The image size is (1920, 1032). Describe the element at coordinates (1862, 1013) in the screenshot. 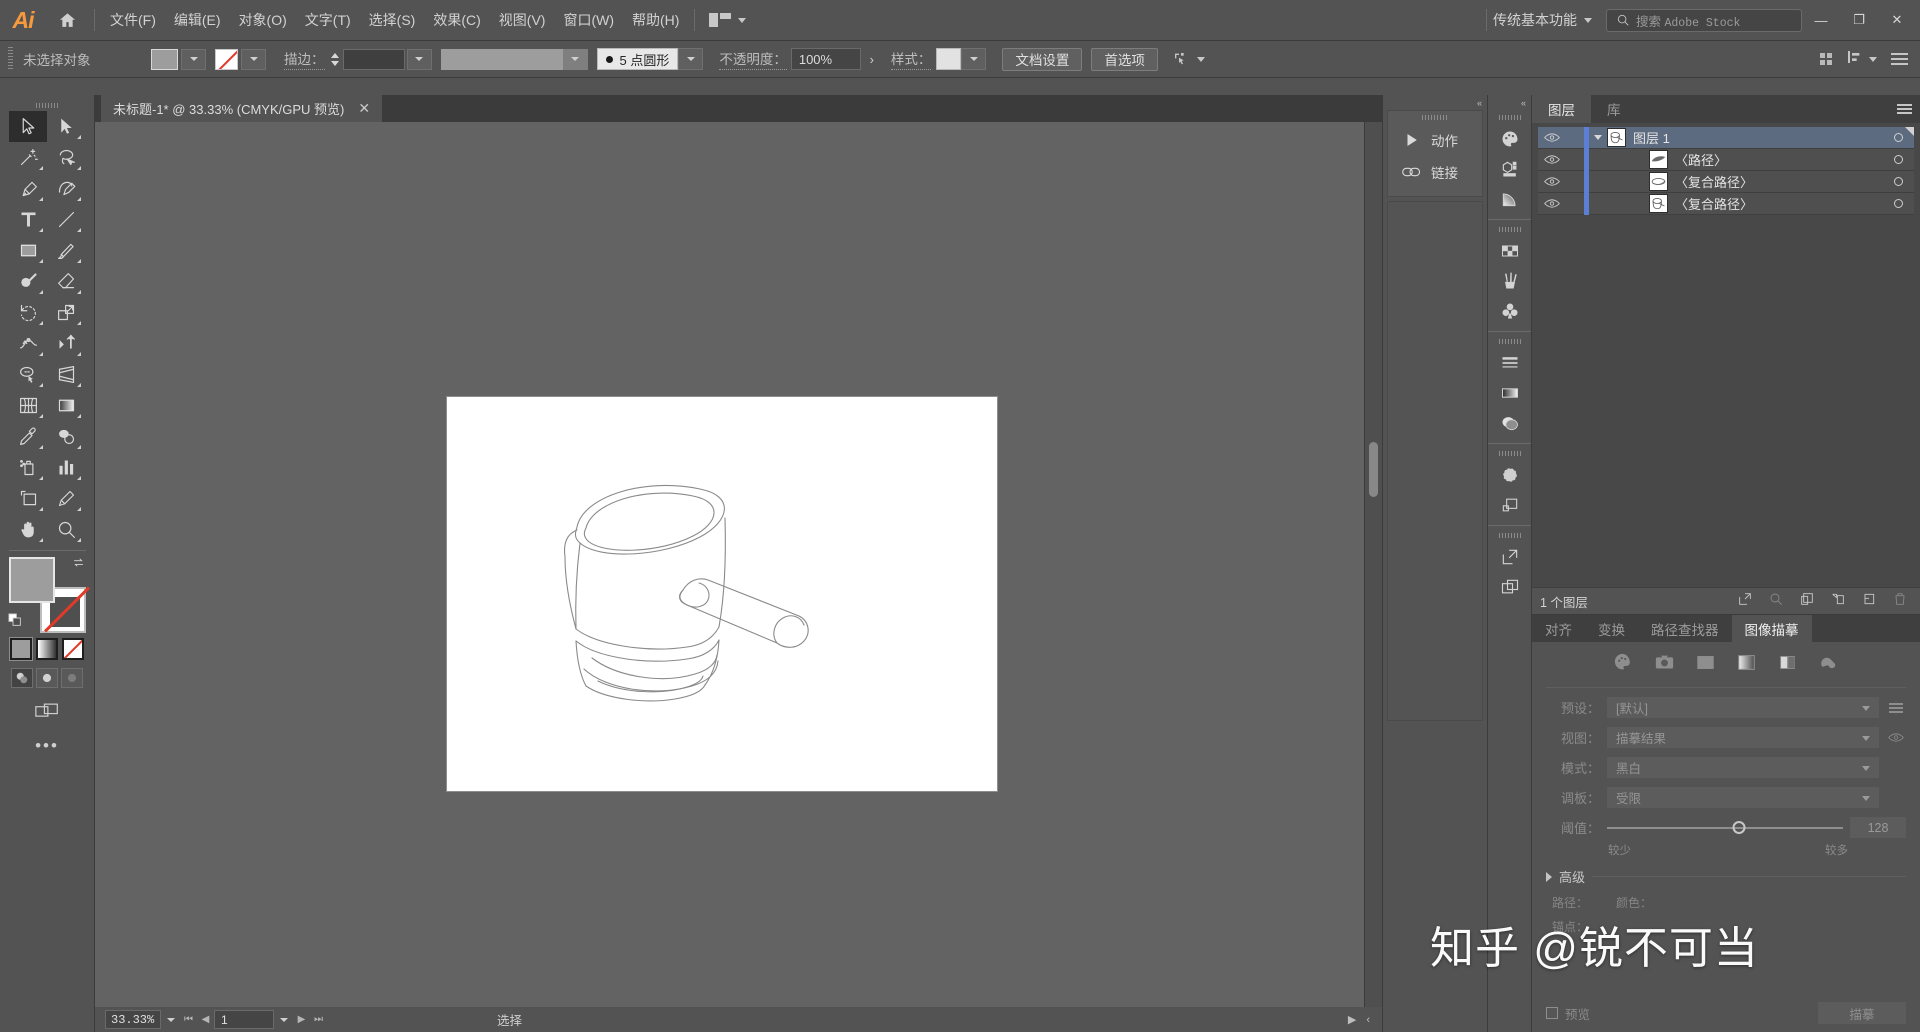

I see `trace-button: 描摹` at that location.